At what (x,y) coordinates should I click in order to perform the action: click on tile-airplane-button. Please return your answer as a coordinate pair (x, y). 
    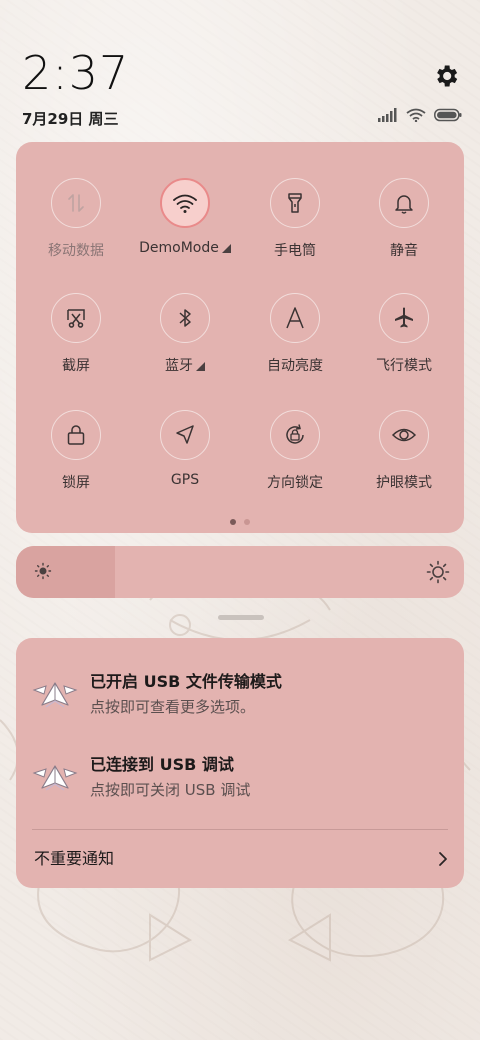
    Looking at the image, I should click on (404, 318).